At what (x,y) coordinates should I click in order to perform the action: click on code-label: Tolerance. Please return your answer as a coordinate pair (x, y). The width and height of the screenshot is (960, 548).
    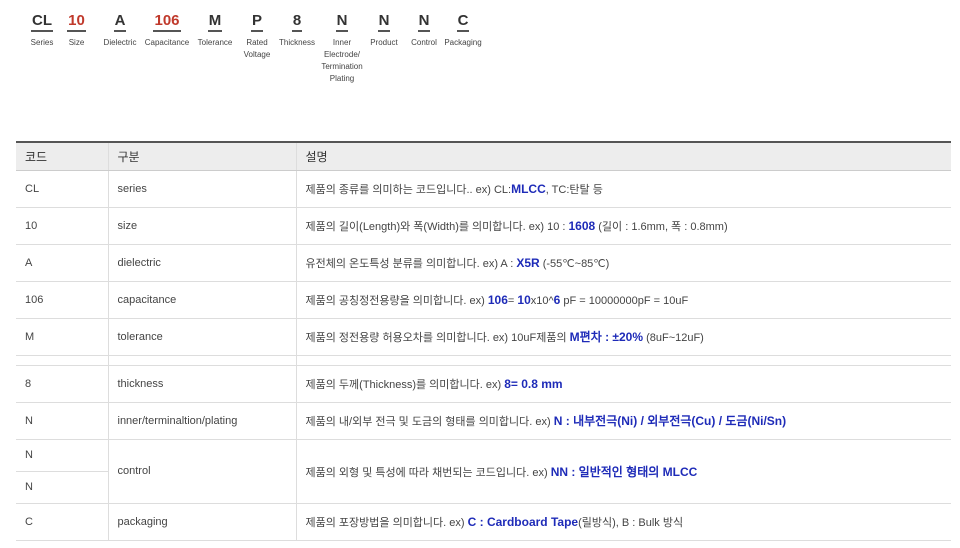
    Looking at the image, I should click on (215, 42).